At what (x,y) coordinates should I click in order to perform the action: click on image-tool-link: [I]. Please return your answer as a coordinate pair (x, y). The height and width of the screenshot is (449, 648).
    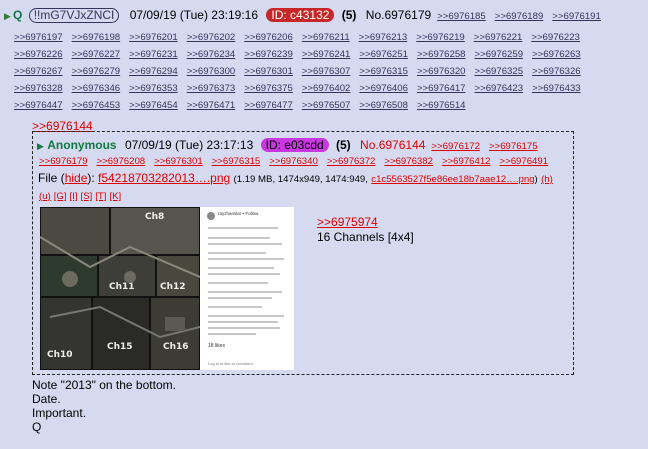
    Looking at the image, I should click on (74, 196).